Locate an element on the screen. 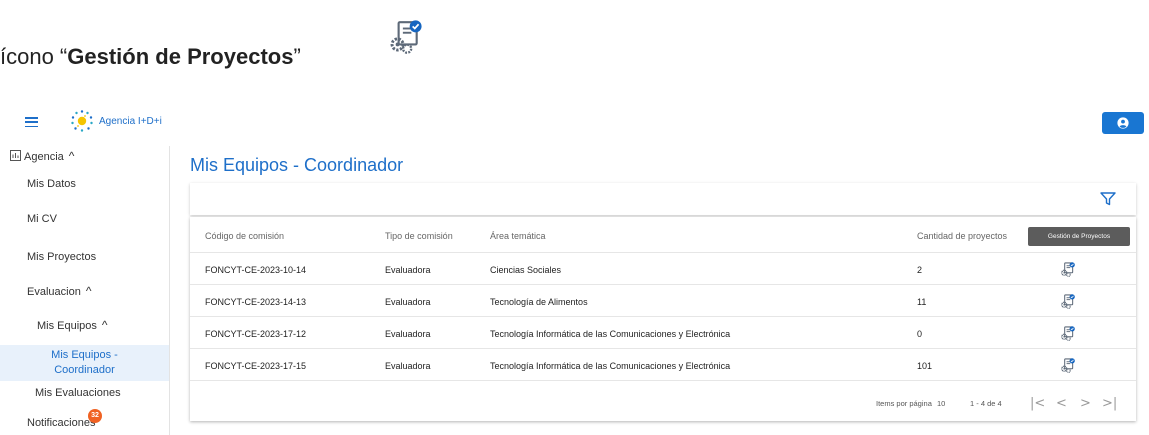 Image resolution: width=1149 pixels, height=435 pixels. sidebar-item-evaluacion: Evaluacion ^ is located at coordinates (59, 291).